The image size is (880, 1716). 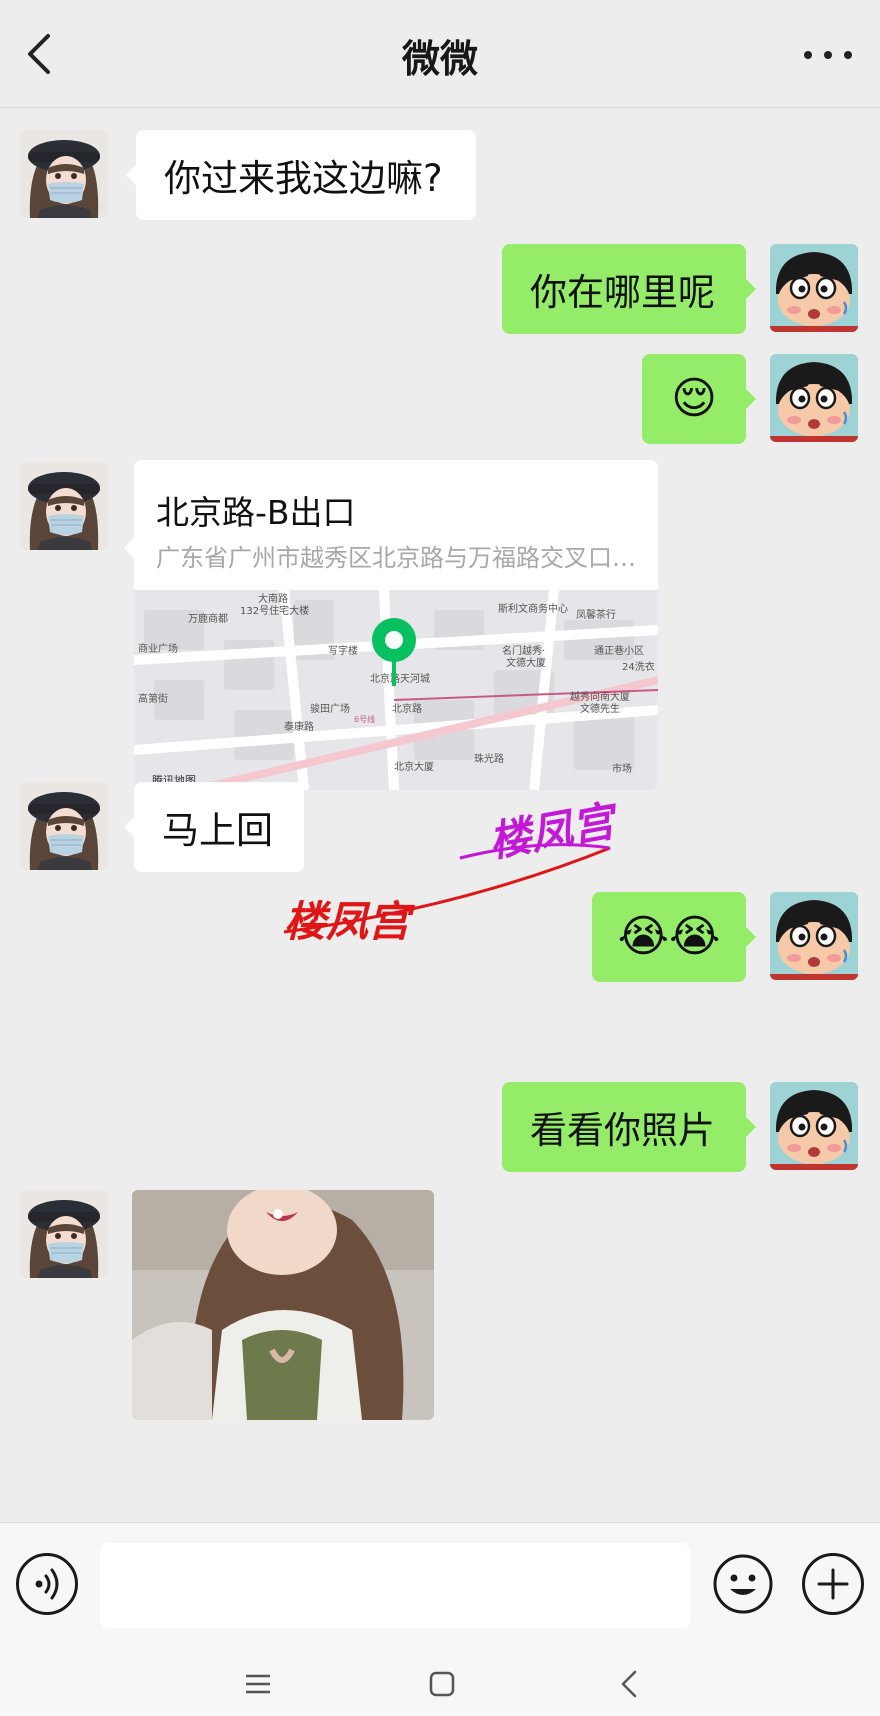 What do you see at coordinates (364, 719) in the screenshot?
I see `map-label: 6号线` at bounding box center [364, 719].